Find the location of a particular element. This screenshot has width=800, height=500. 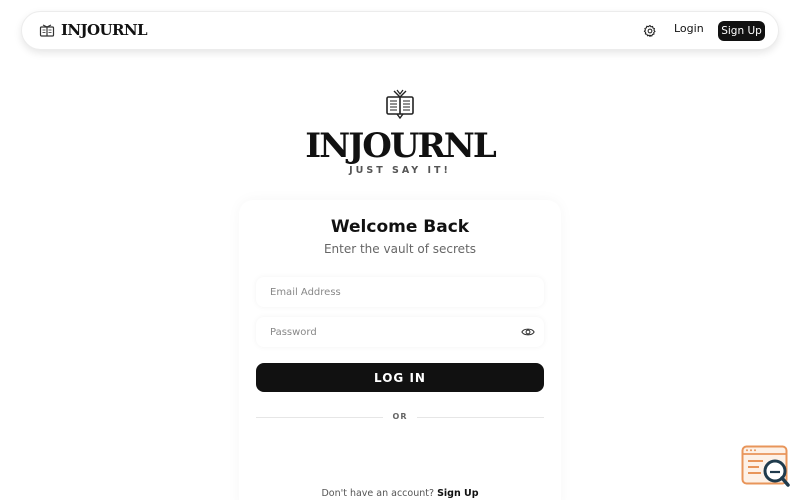

gear-icon is located at coordinates (650, 31).